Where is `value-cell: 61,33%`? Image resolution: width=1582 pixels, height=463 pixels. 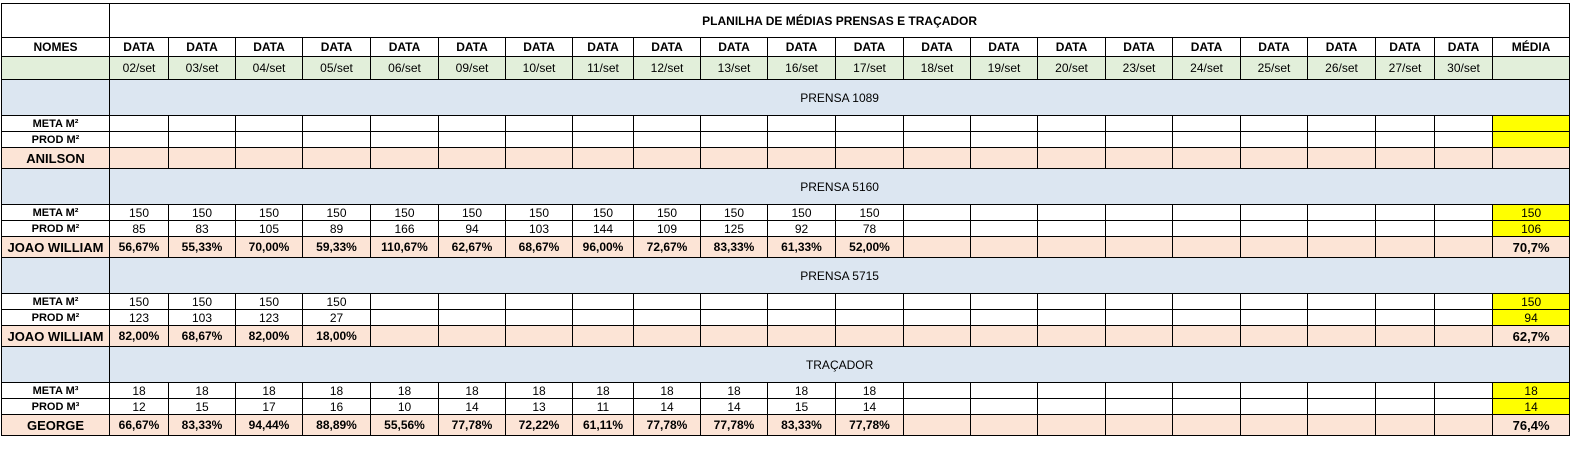
value-cell: 61,33% is located at coordinates (801, 247).